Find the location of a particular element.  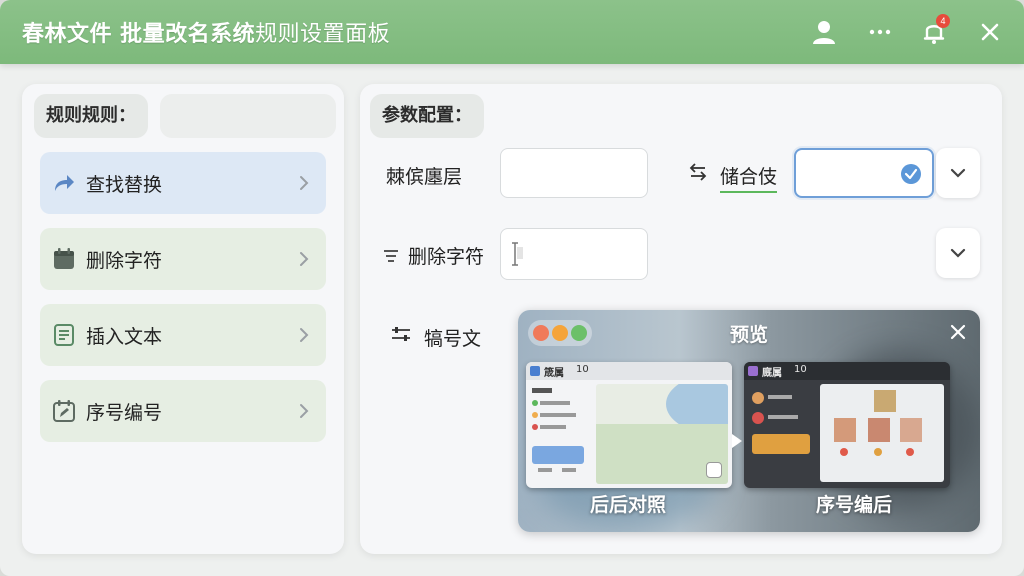

after-preview-window: 廐属 10 is located at coordinates (847, 425).